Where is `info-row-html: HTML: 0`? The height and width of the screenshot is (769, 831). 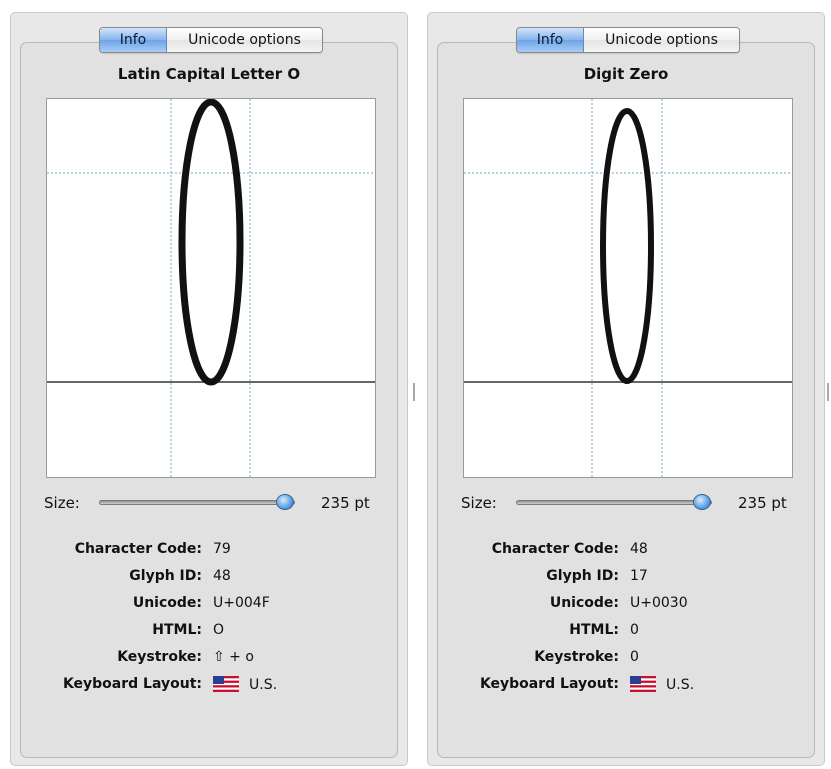 info-row-html: HTML: 0 is located at coordinates (626, 632).